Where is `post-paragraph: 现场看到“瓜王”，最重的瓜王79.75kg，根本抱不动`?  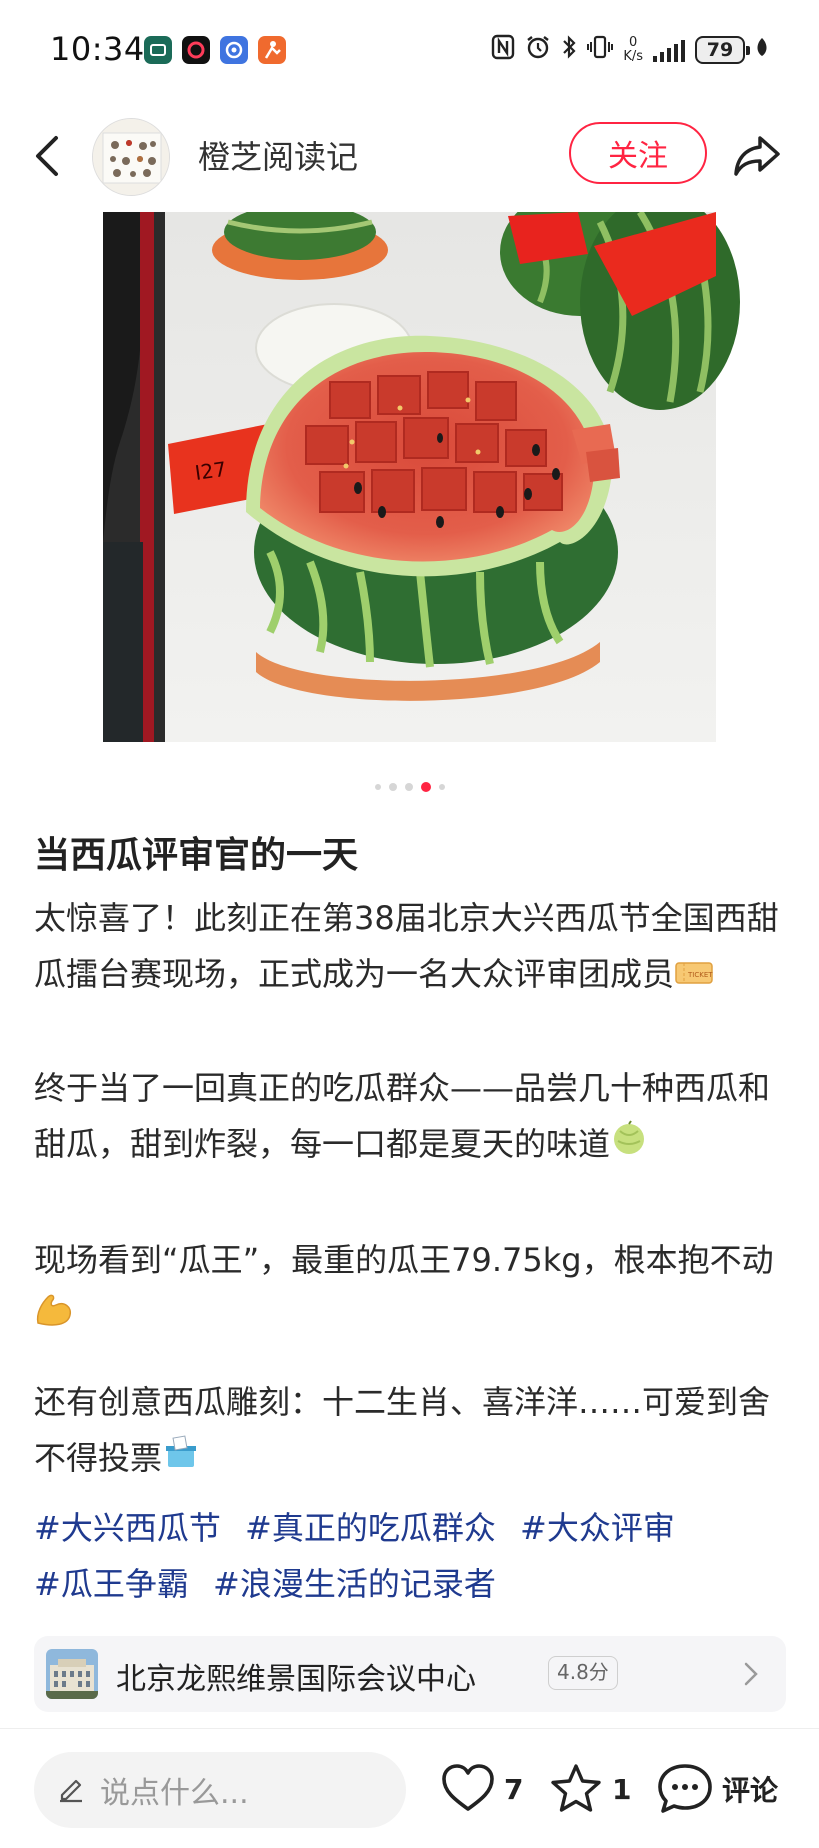
post-paragraph: 现场看到“瓜王”，最重的瓜王79.75kg，根本抱不动 is located at coordinates (410, 1289).